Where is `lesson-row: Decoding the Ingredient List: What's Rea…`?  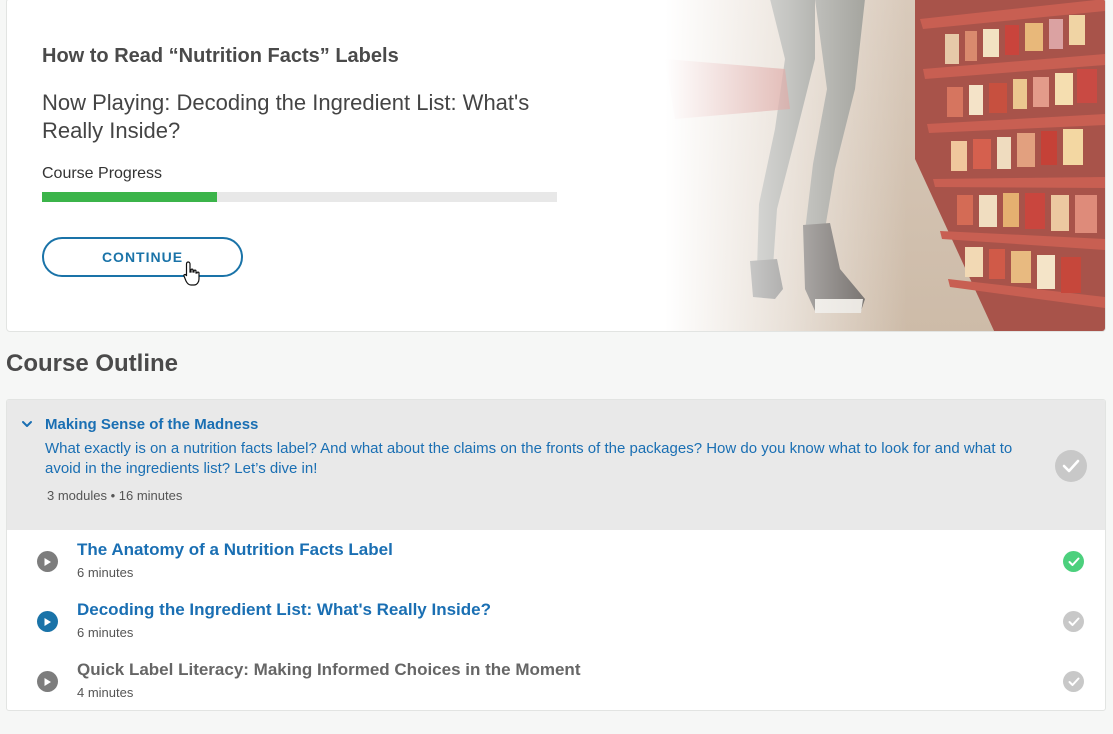
lesson-row: Decoding the Ingredient List: What's Rea… is located at coordinates (556, 620).